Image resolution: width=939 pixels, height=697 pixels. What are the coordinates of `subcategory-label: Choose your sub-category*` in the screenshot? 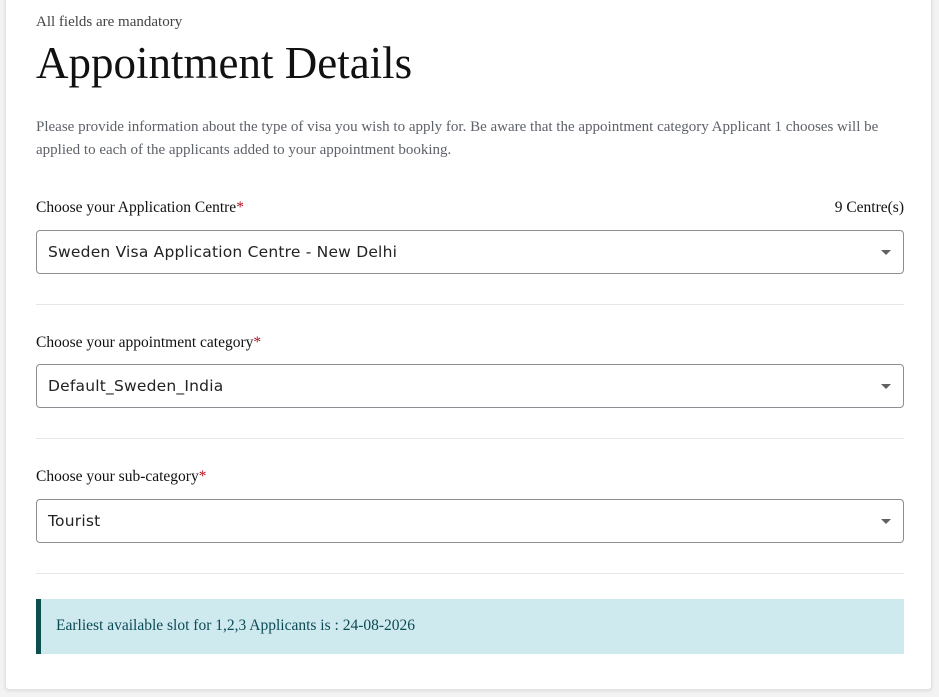 It's located at (121, 477).